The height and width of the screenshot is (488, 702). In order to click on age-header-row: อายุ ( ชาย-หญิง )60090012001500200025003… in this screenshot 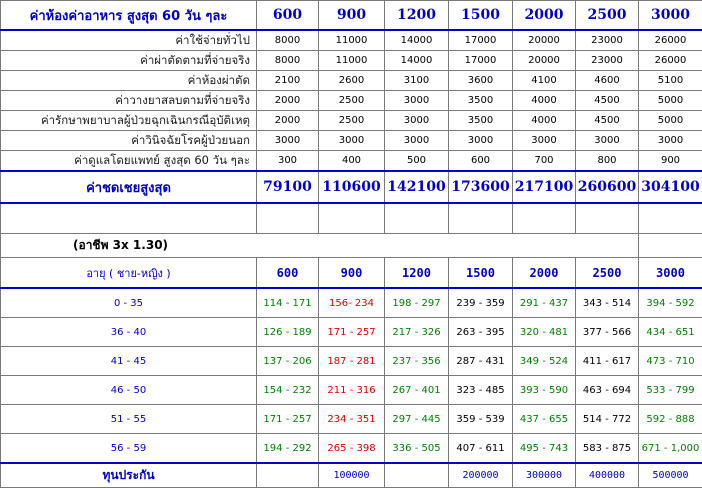, I will do `click(351, 273)`.